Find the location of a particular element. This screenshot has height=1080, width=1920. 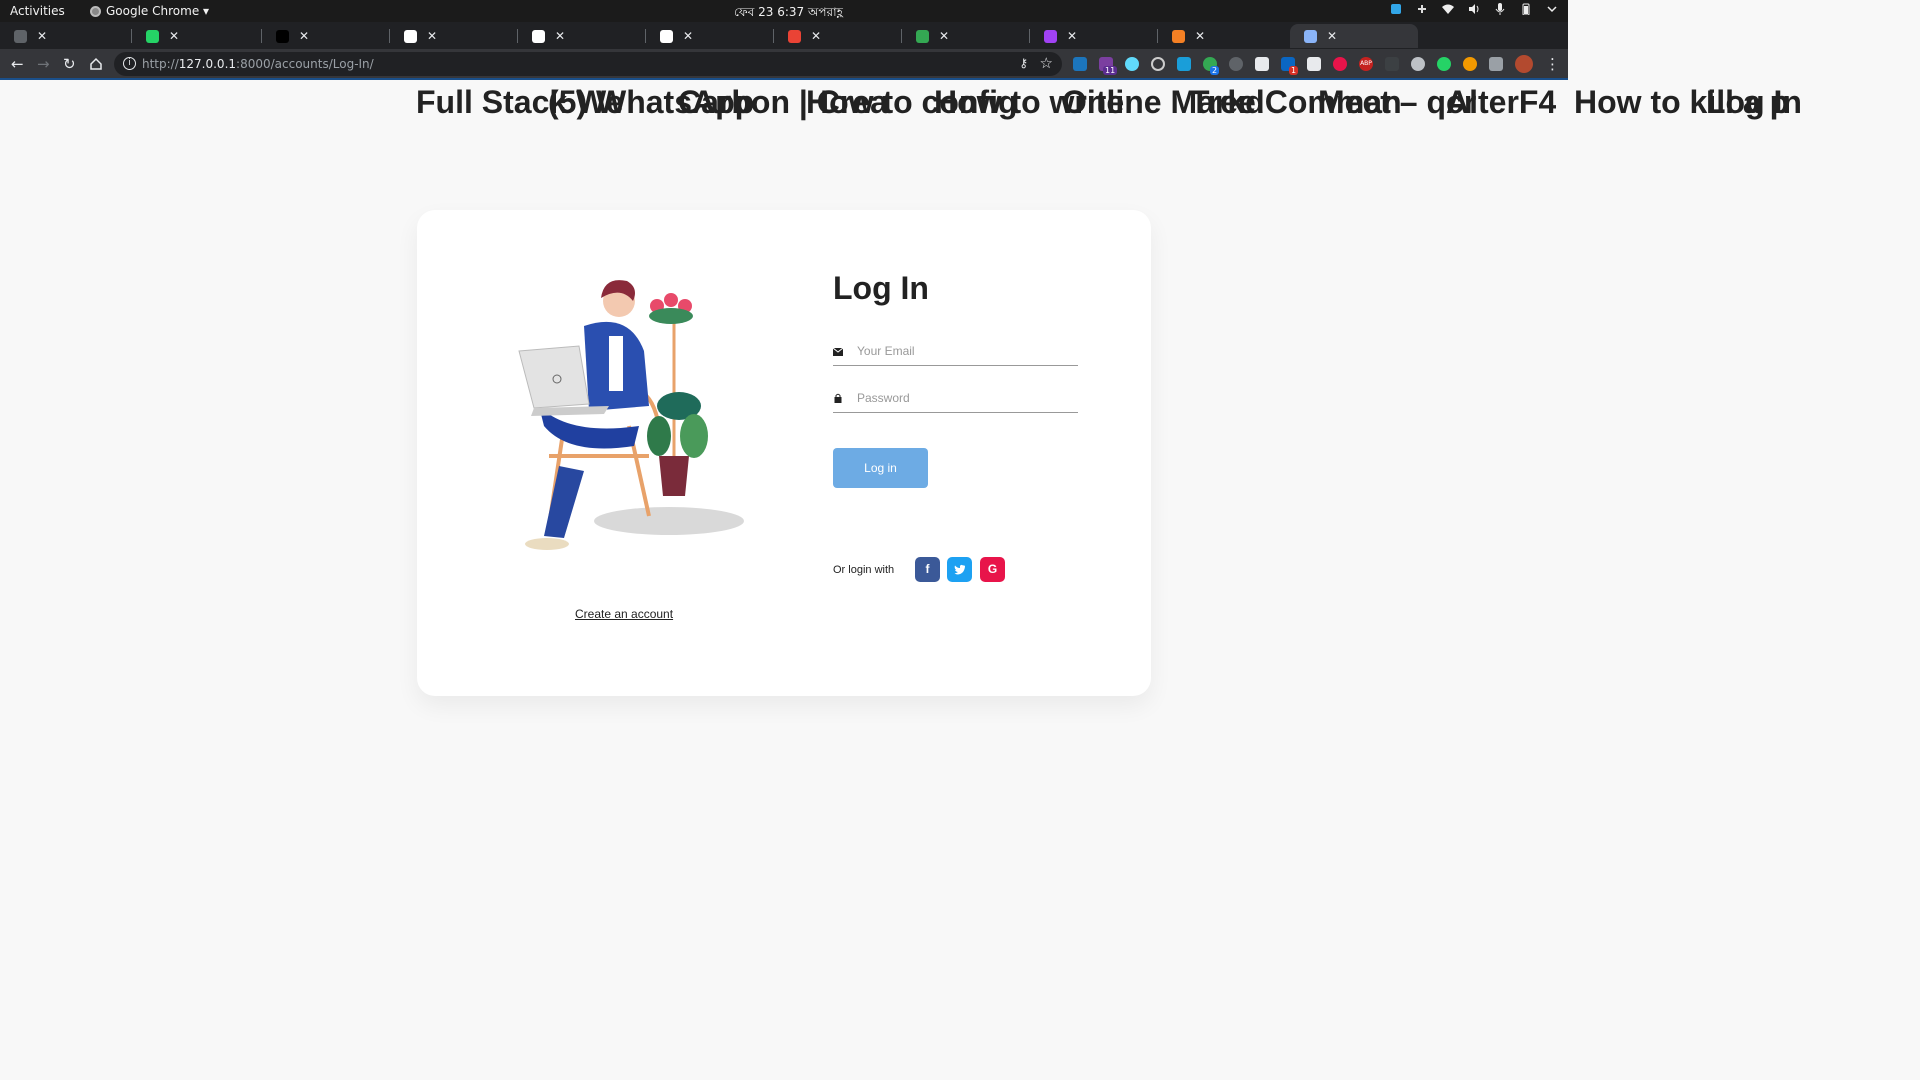

create-account-link: Create an account is located at coordinates (624, 614).